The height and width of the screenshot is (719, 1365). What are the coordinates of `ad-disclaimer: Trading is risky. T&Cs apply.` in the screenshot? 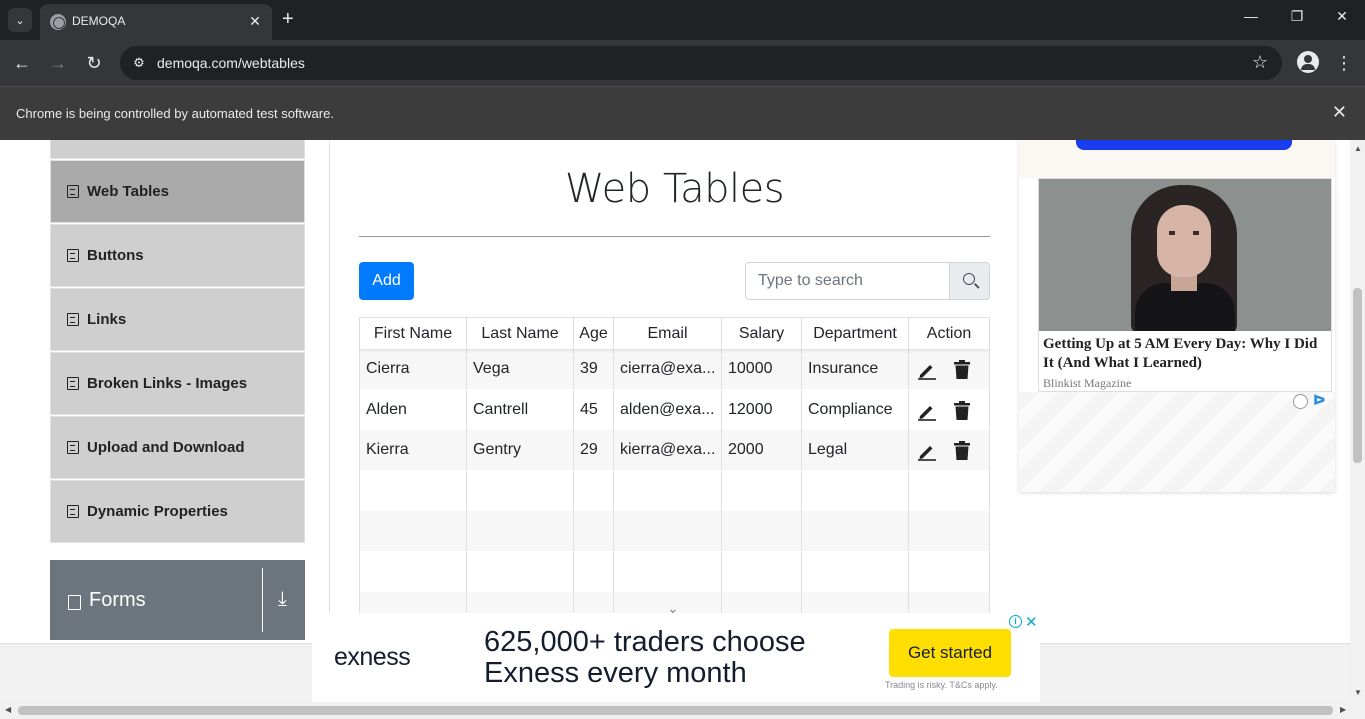 It's located at (941, 685).